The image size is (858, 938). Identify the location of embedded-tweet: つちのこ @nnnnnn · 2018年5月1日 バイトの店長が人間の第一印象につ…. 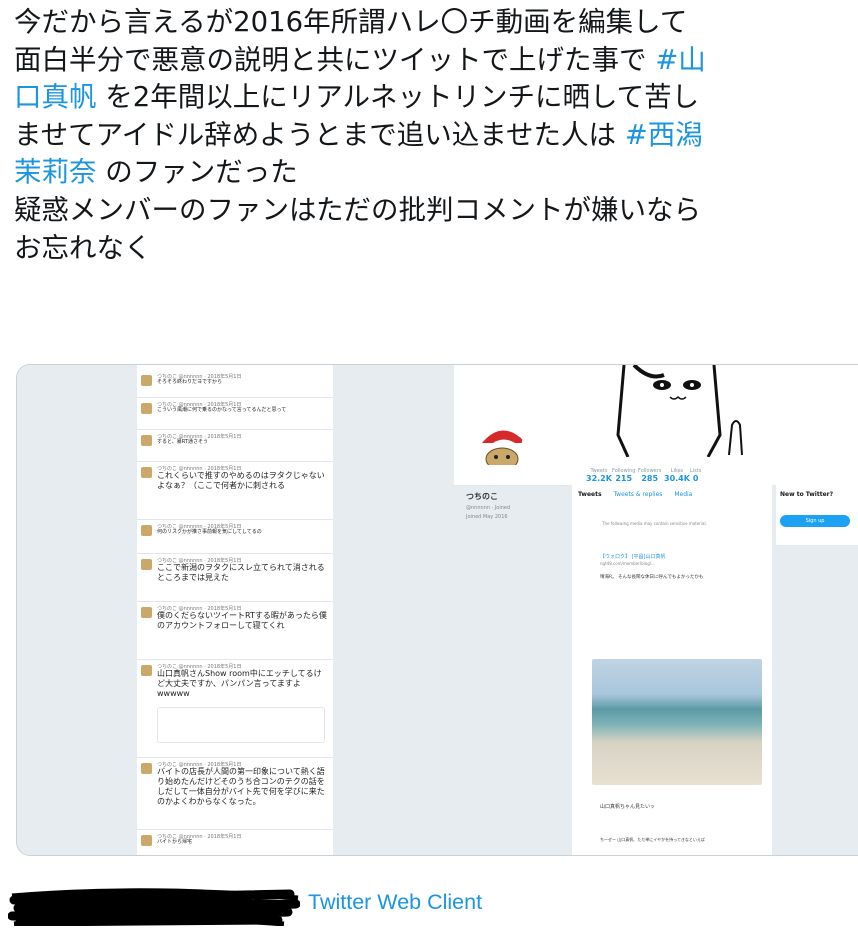
(235, 794).